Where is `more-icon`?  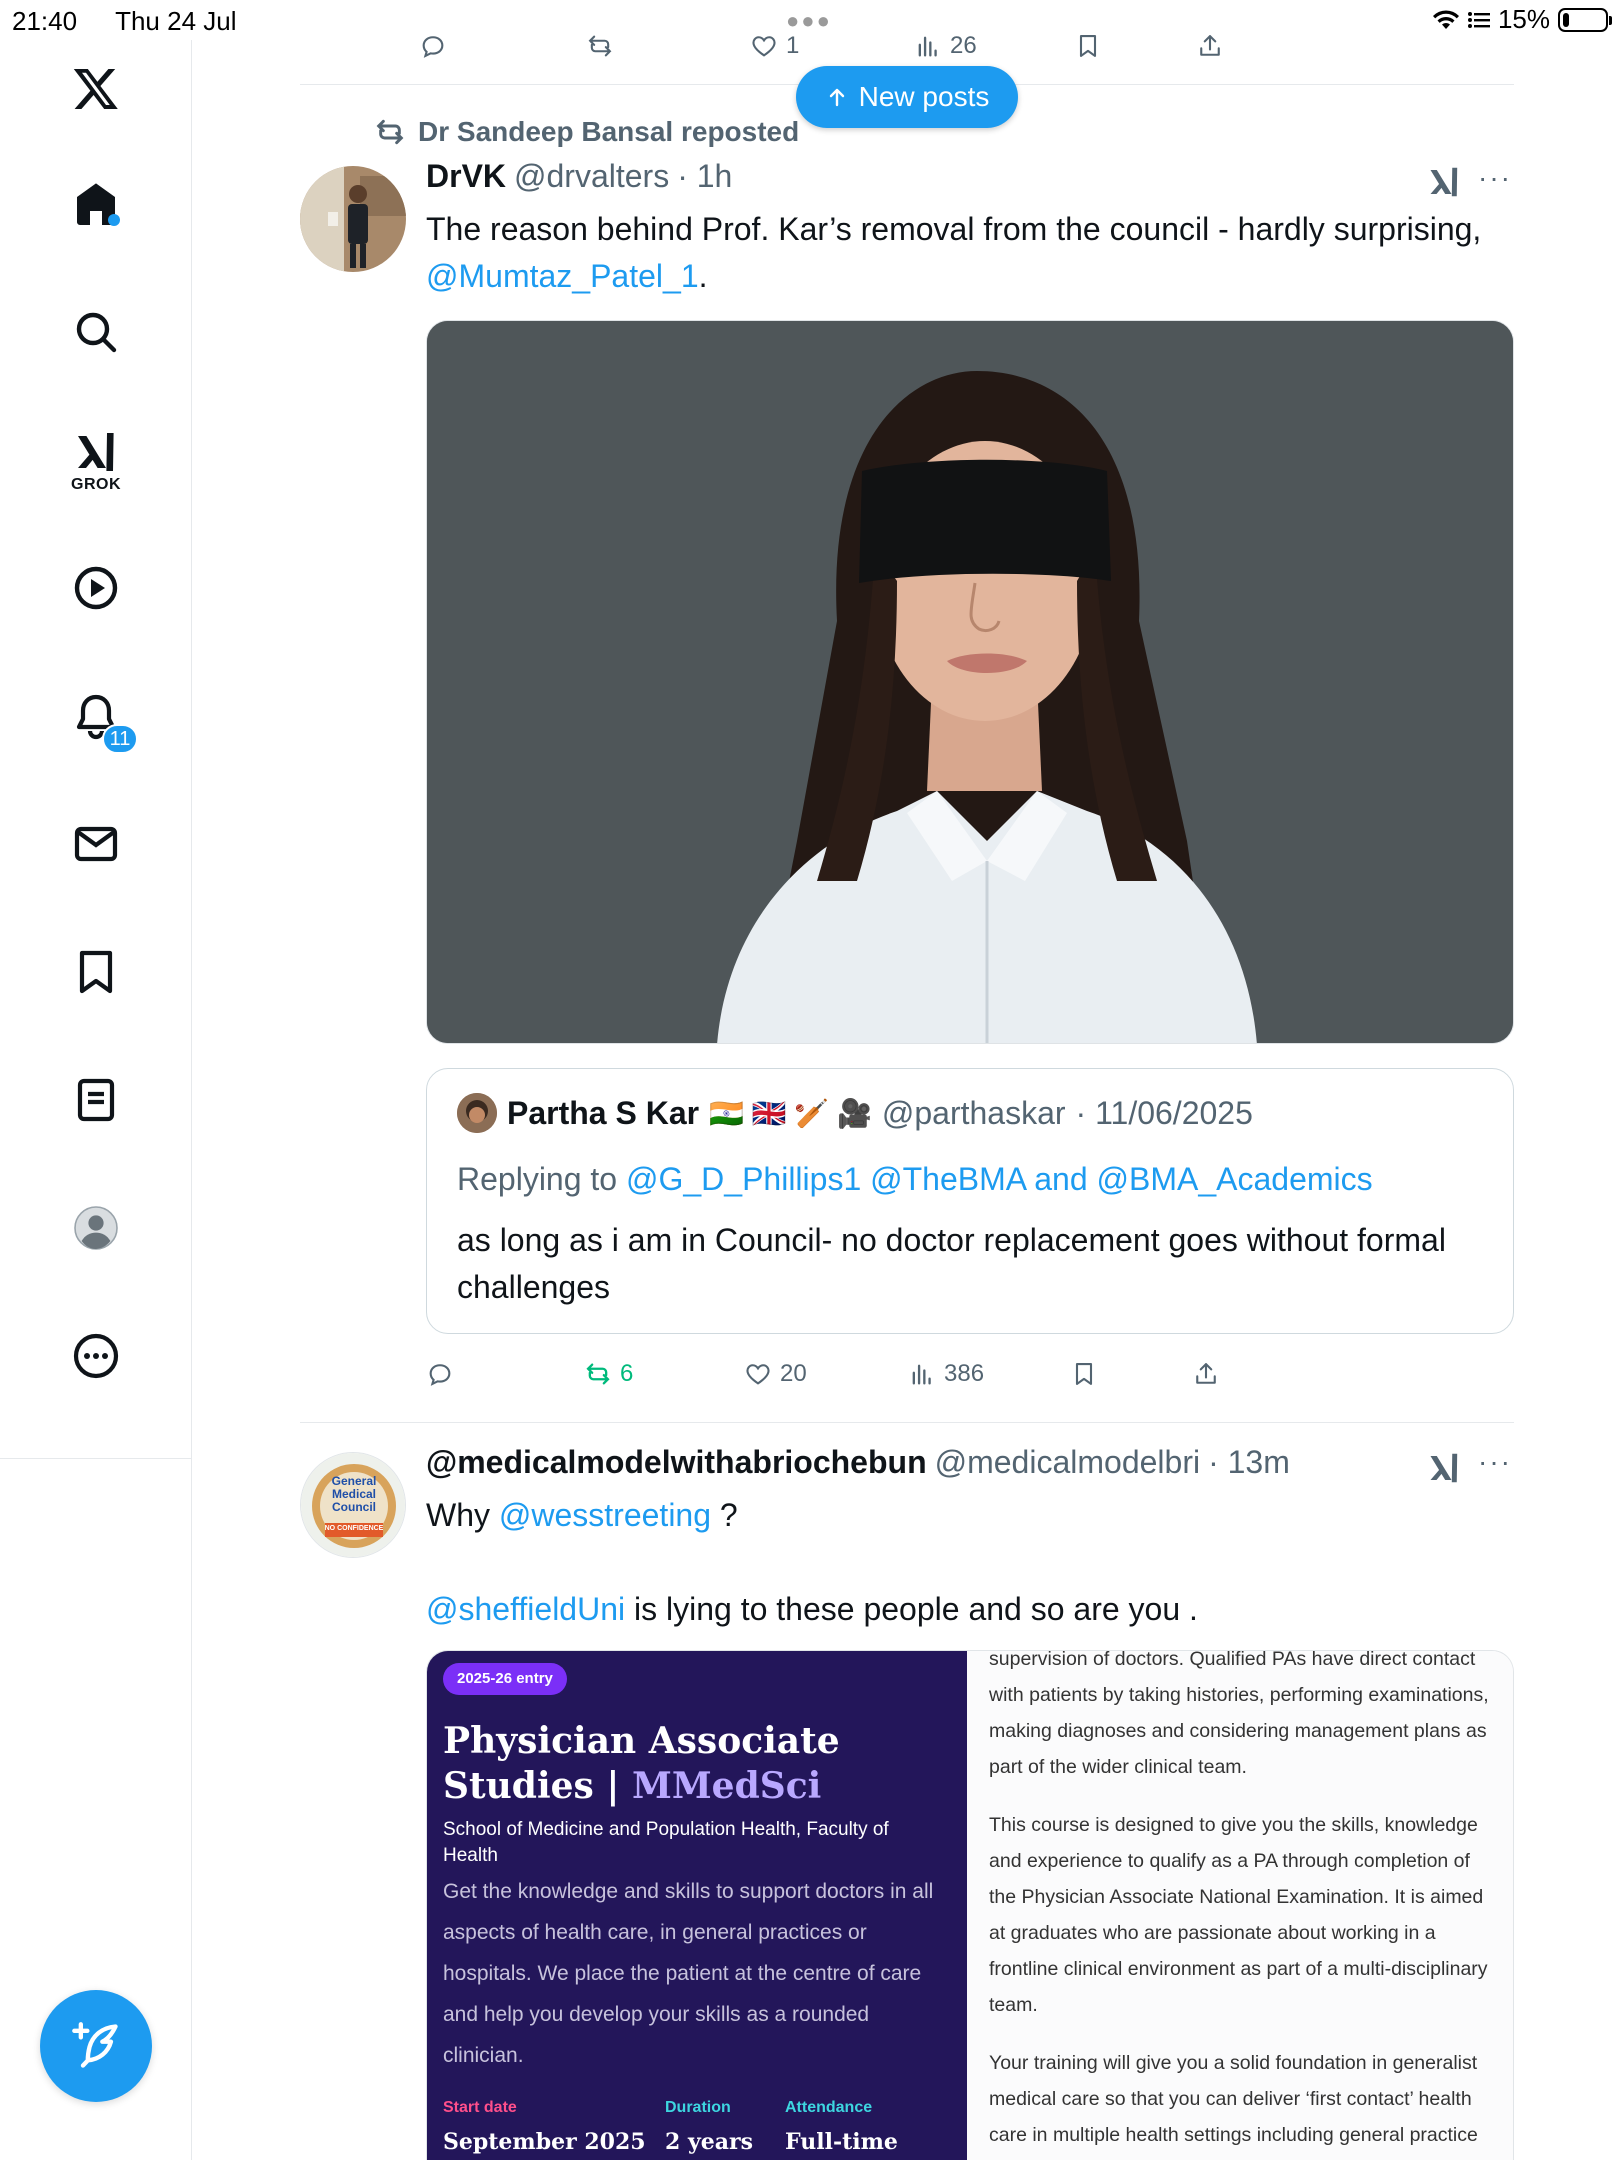
more-icon is located at coordinates (96, 1356).